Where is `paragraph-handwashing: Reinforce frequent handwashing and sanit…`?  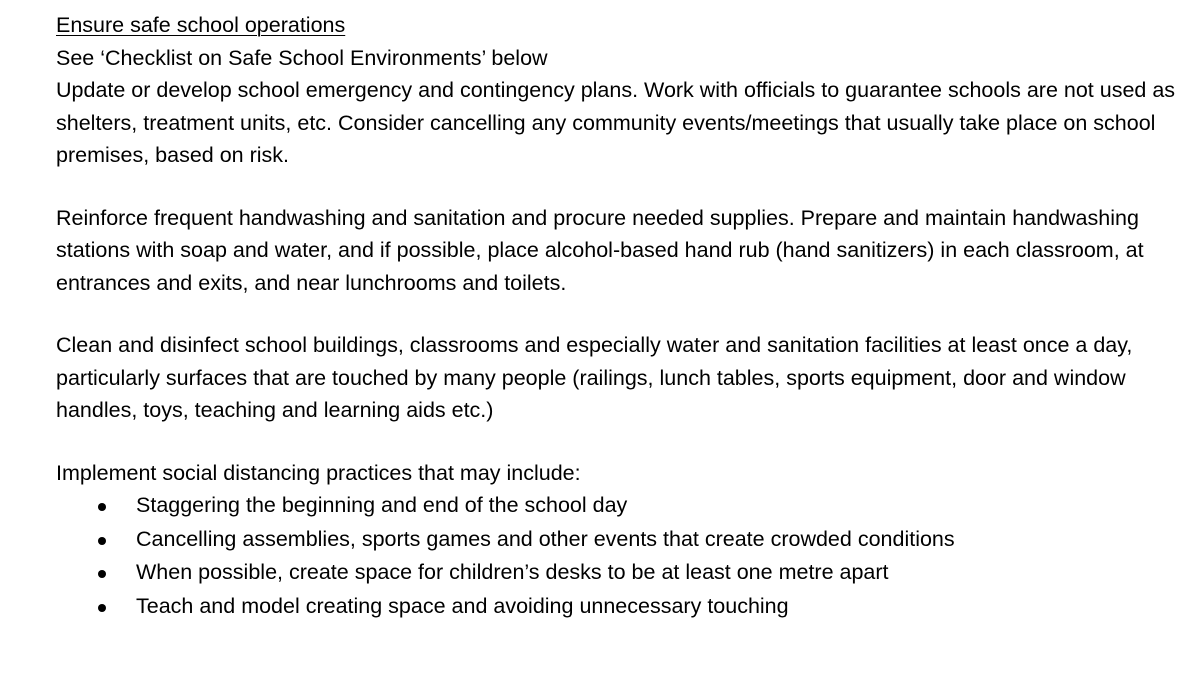
paragraph-handwashing: Reinforce frequent handwashing and sanit… is located at coordinates (600, 250).